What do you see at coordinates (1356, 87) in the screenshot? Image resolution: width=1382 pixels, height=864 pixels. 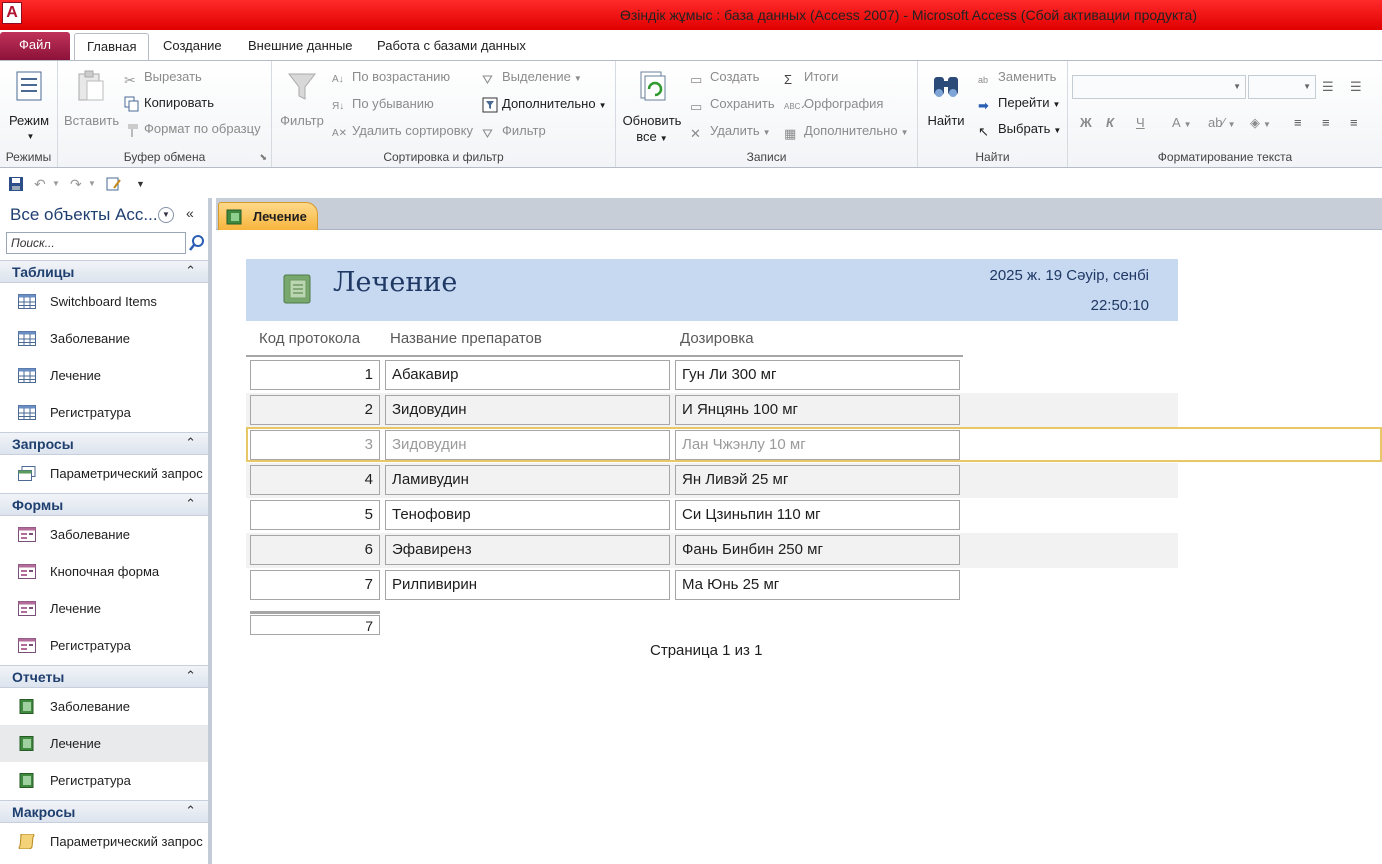 I see `numbering-button: ☰` at bounding box center [1356, 87].